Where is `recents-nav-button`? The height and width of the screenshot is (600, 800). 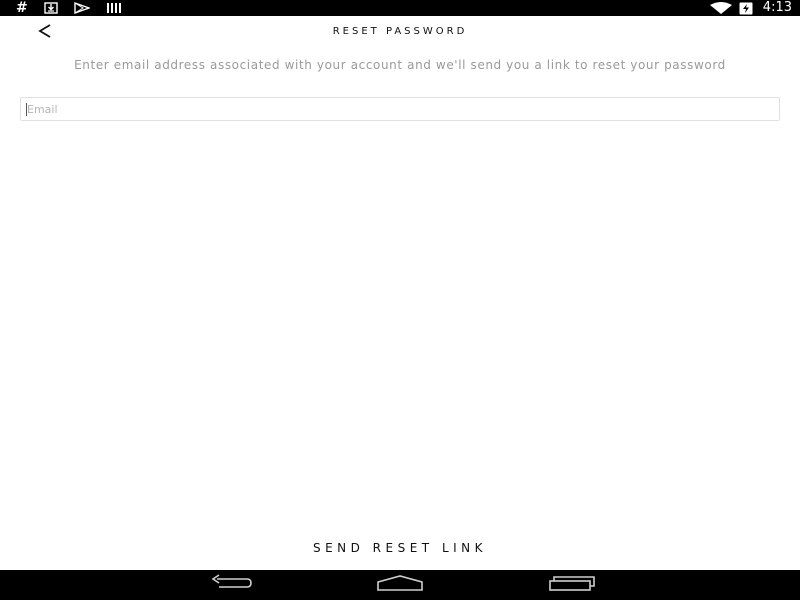 recents-nav-button is located at coordinates (572, 585).